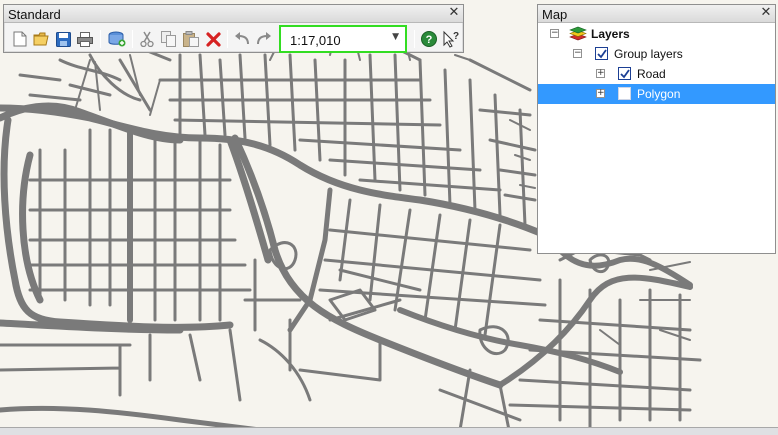  What do you see at coordinates (63, 39) in the screenshot?
I see `save-icon` at bounding box center [63, 39].